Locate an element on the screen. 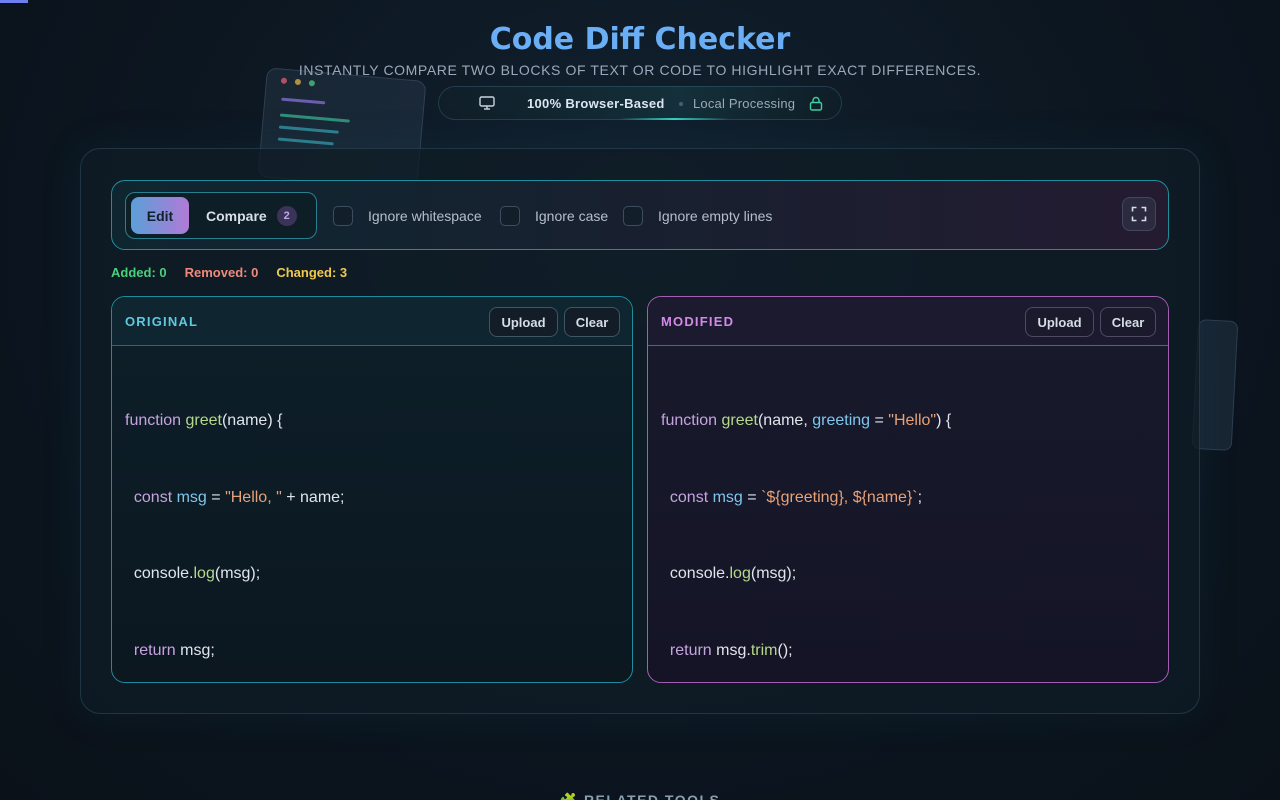 The width and height of the screenshot is (1280, 800). modified-panel-header: MODIFIED Upload Clear is located at coordinates (908, 321).